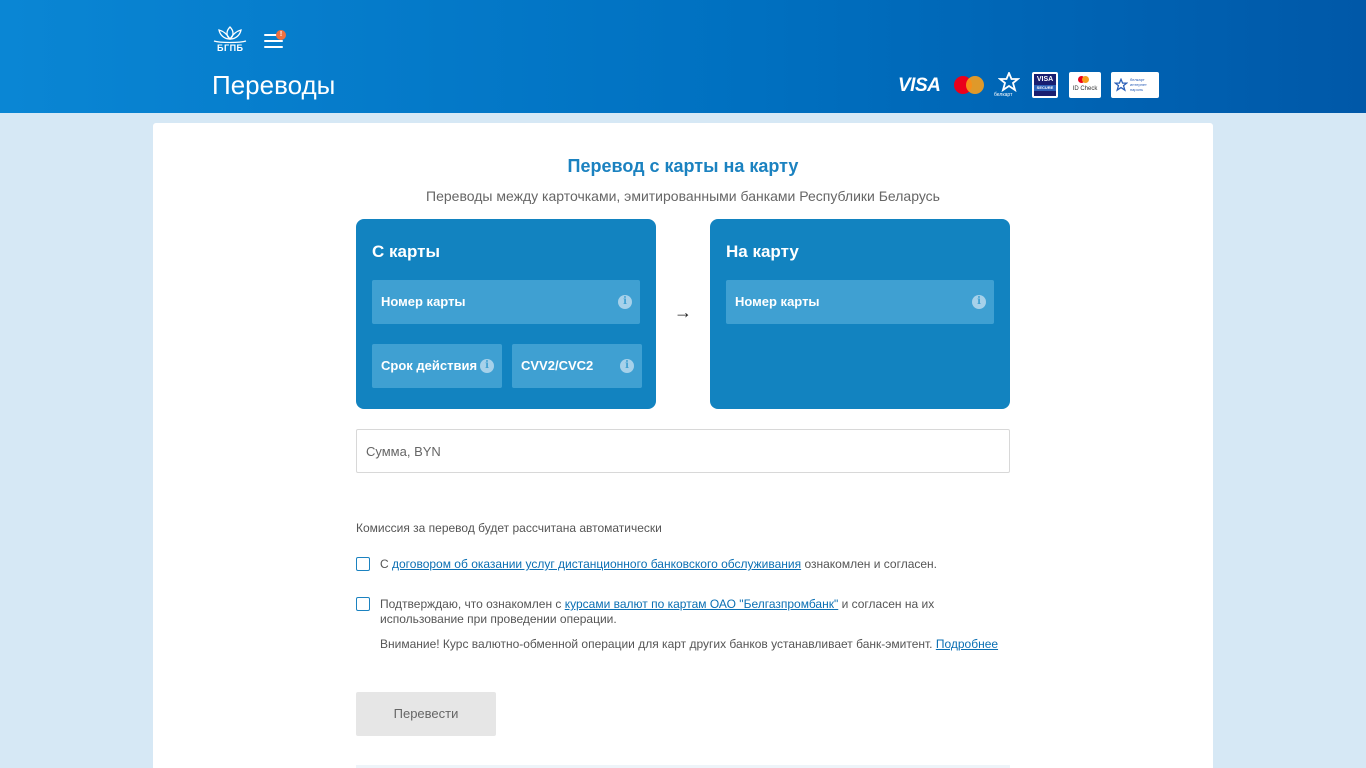 This screenshot has width=1366, height=768. What do you see at coordinates (230, 48) in the screenshot?
I see `logo-text: БГПБ` at bounding box center [230, 48].